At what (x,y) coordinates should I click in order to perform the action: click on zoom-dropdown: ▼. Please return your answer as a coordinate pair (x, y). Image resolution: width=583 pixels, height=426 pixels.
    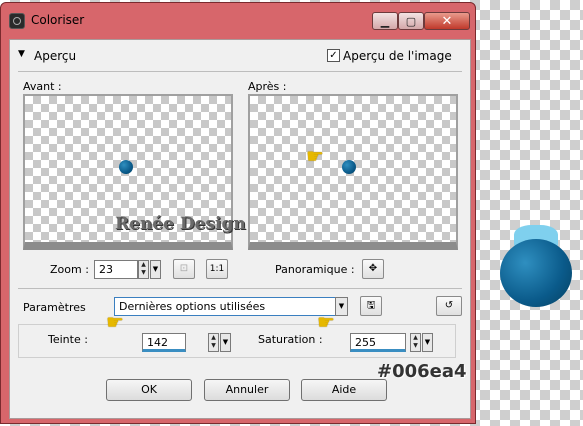
    Looking at the image, I should click on (155, 269).